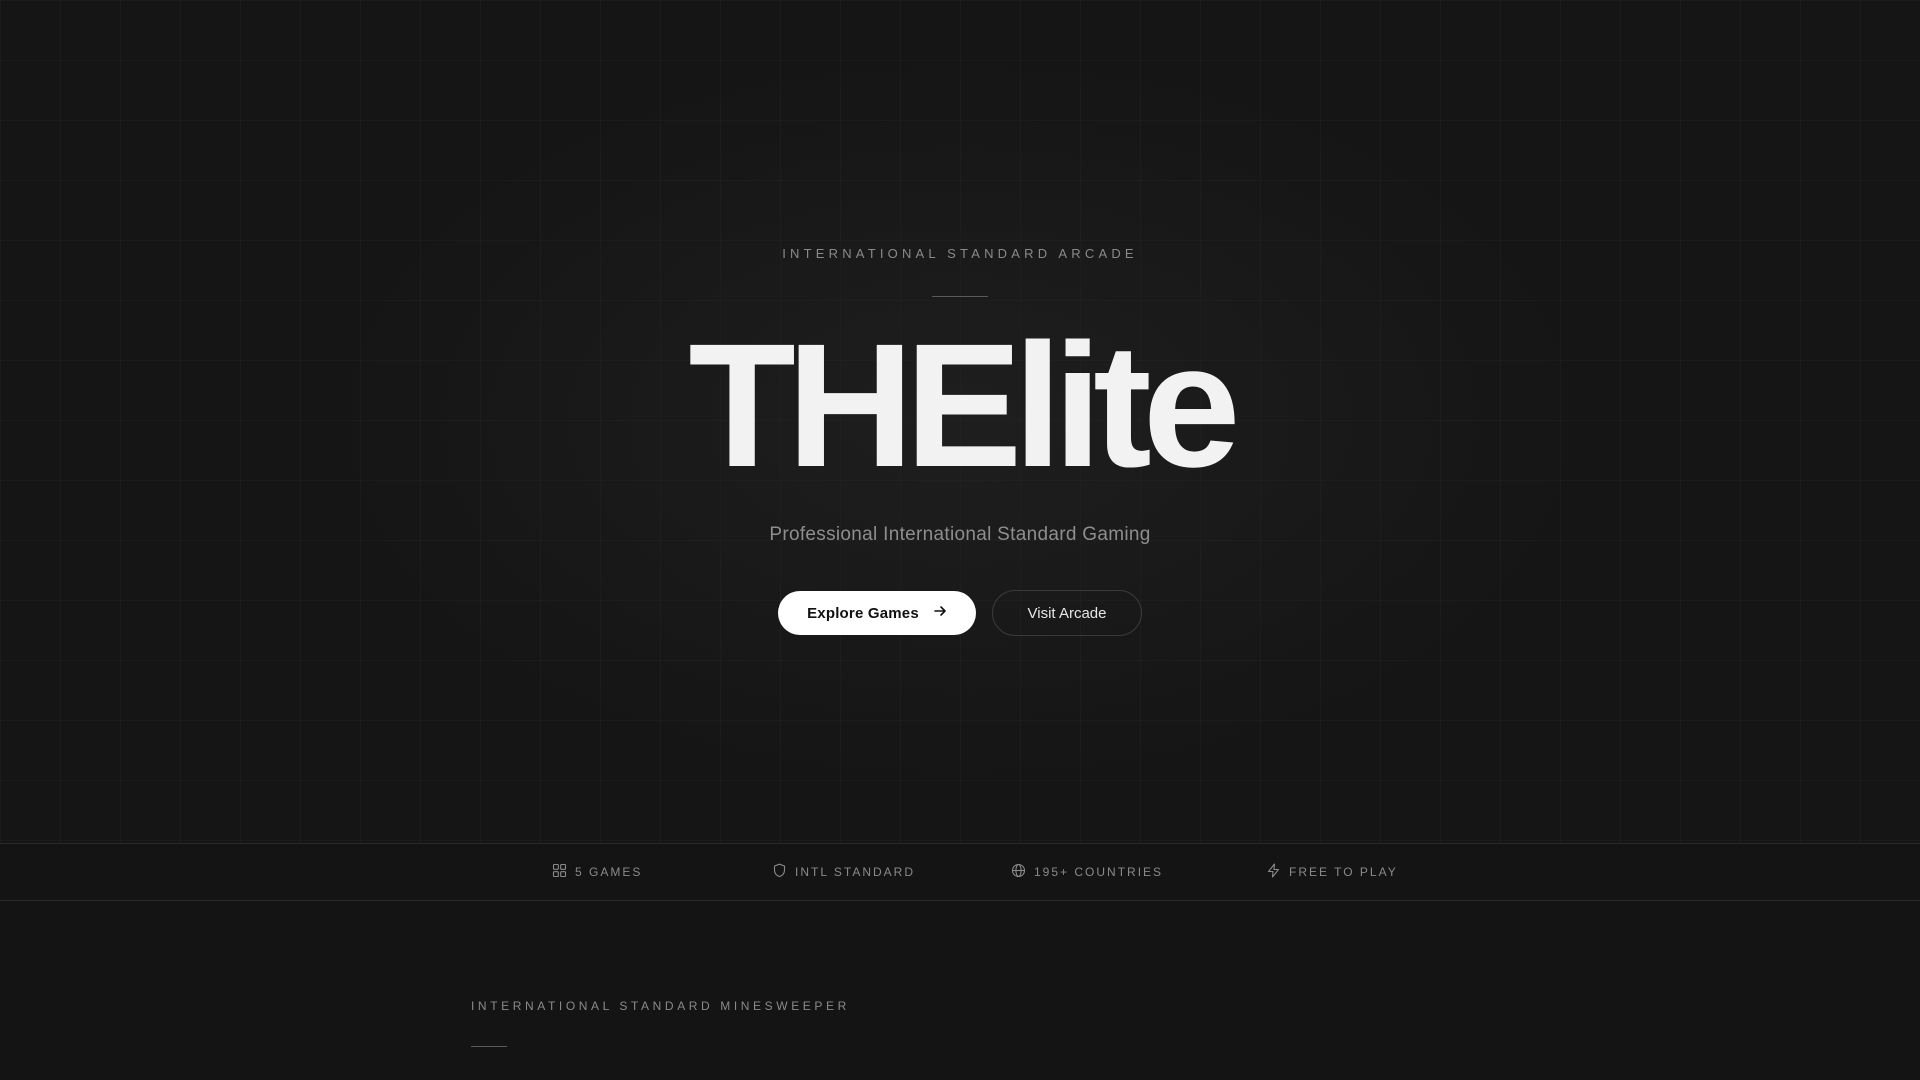 The image size is (1920, 1080). Describe the element at coordinates (1099, 872) in the screenshot. I see `stat-countries-label: 195+ COUNTRIES` at that location.